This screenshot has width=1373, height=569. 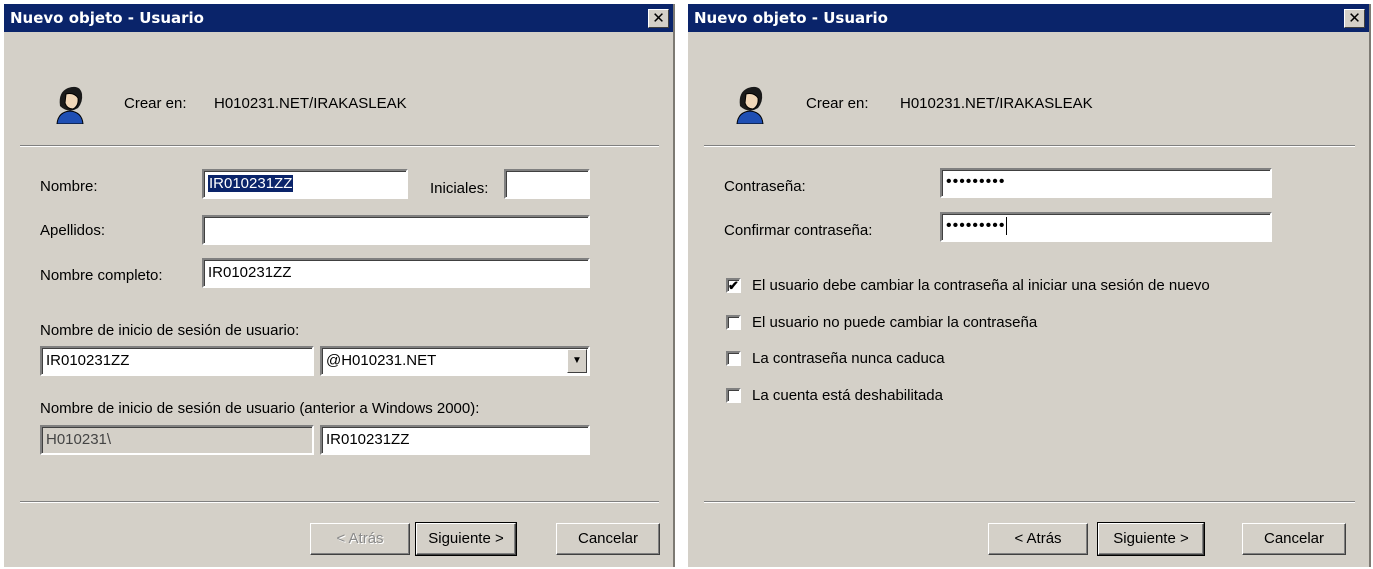 What do you see at coordinates (847, 395) in the screenshot?
I see `account-disabled-label: La cuenta está deshabilitada` at bounding box center [847, 395].